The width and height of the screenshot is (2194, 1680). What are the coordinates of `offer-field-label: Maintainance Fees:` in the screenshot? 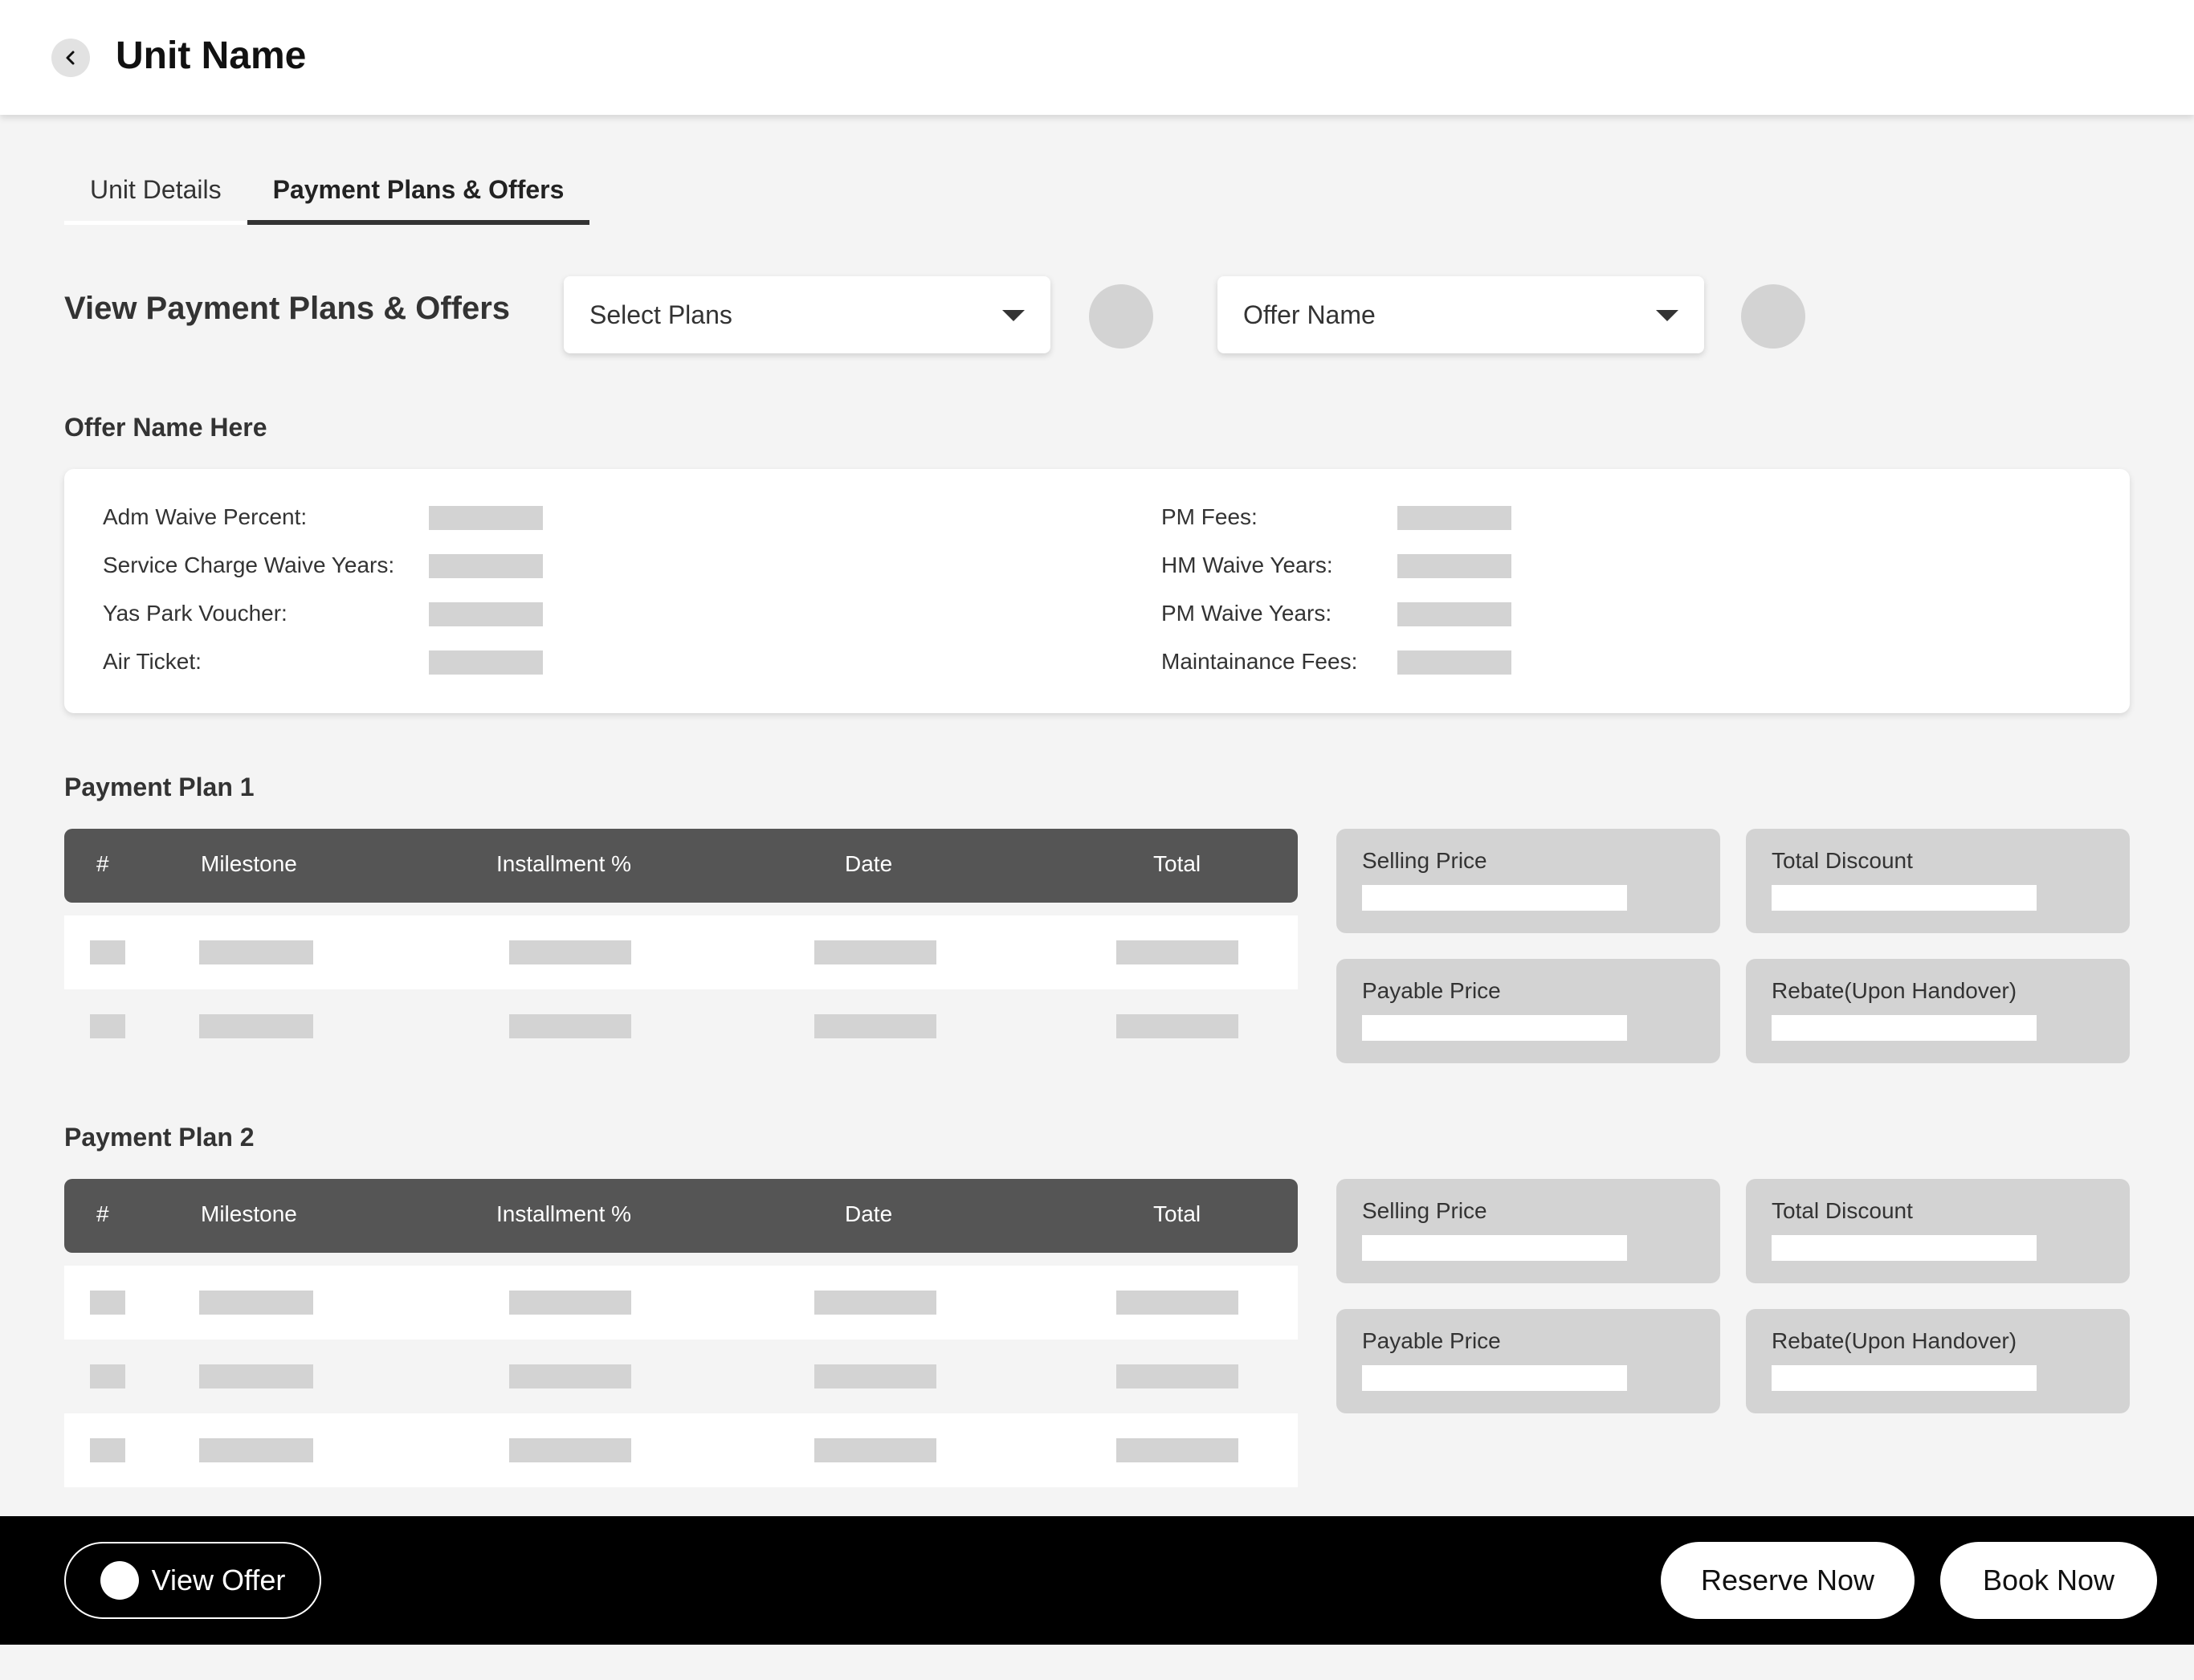 It's located at (1259, 661).